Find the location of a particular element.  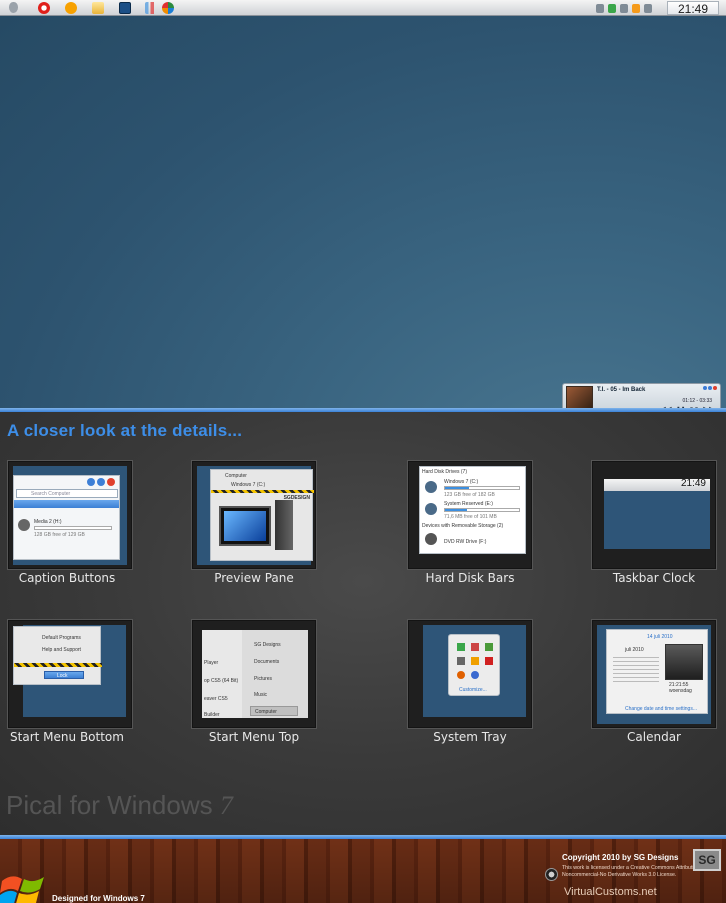

drive-name: DVD RW Drive (F:) is located at coordinates (465, 542).